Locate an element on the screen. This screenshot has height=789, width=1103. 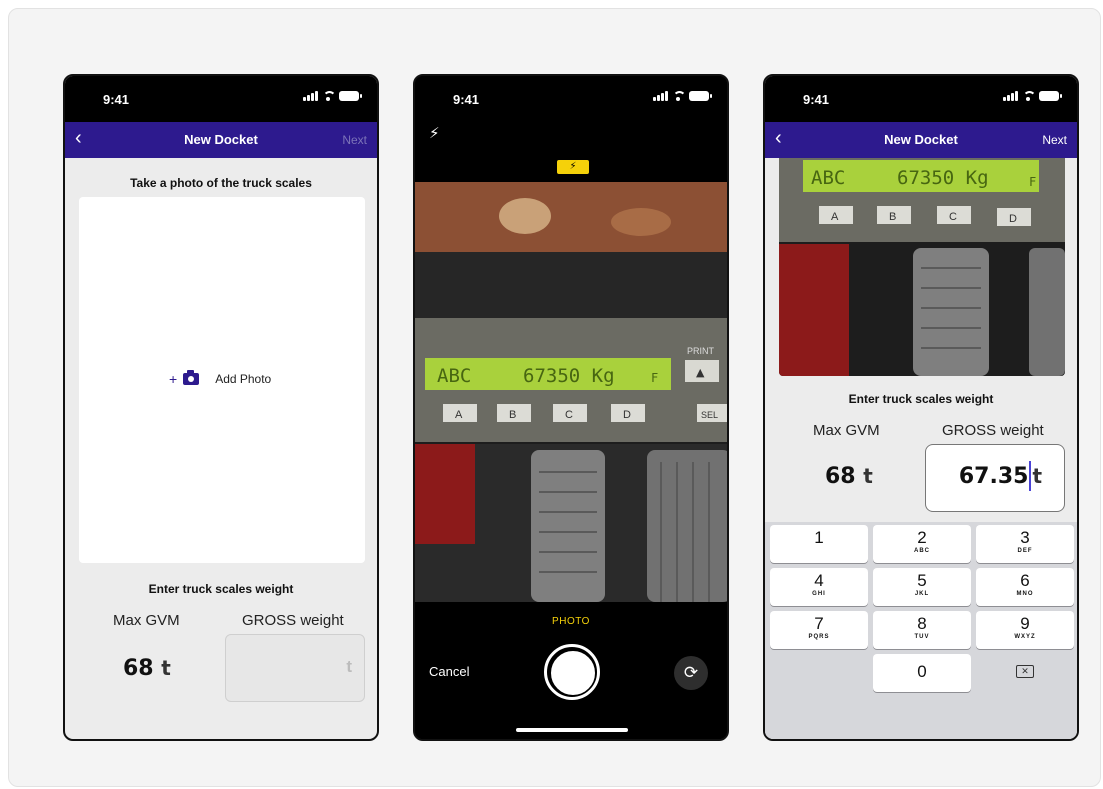
key-number: 2 is located at coordinates (922, 537).